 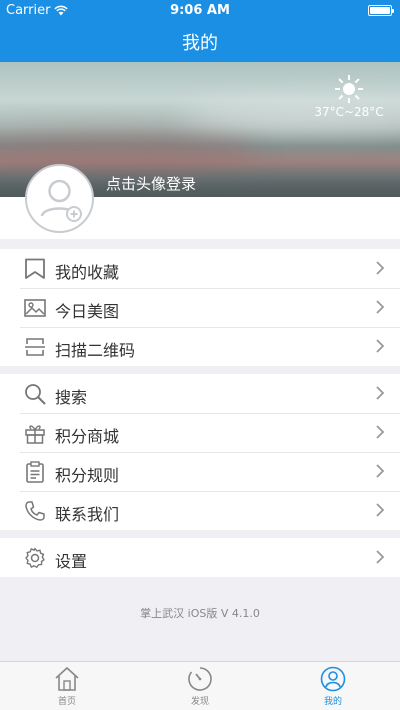 I want to click on temperature-range: 37°C~28°C, so click(x=349, y=112).